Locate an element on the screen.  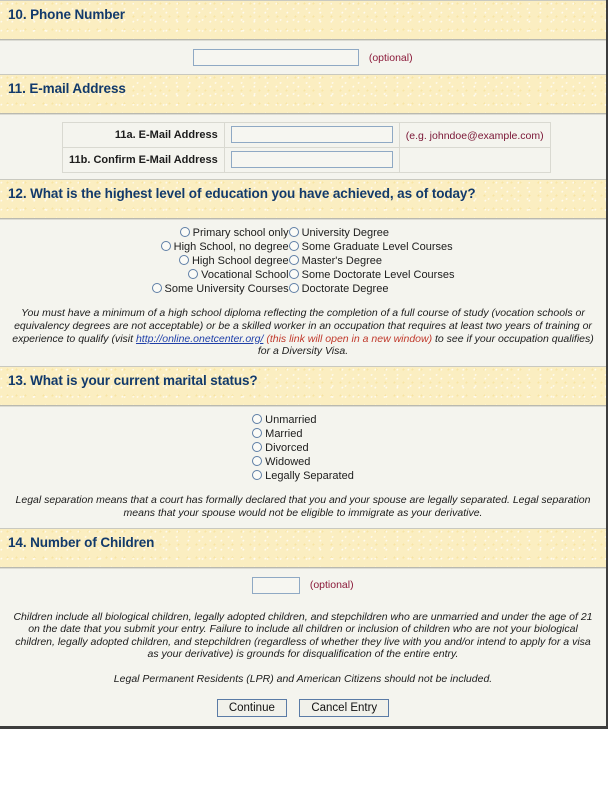
option-label: Vocational School is located at coordinates (245, 275).